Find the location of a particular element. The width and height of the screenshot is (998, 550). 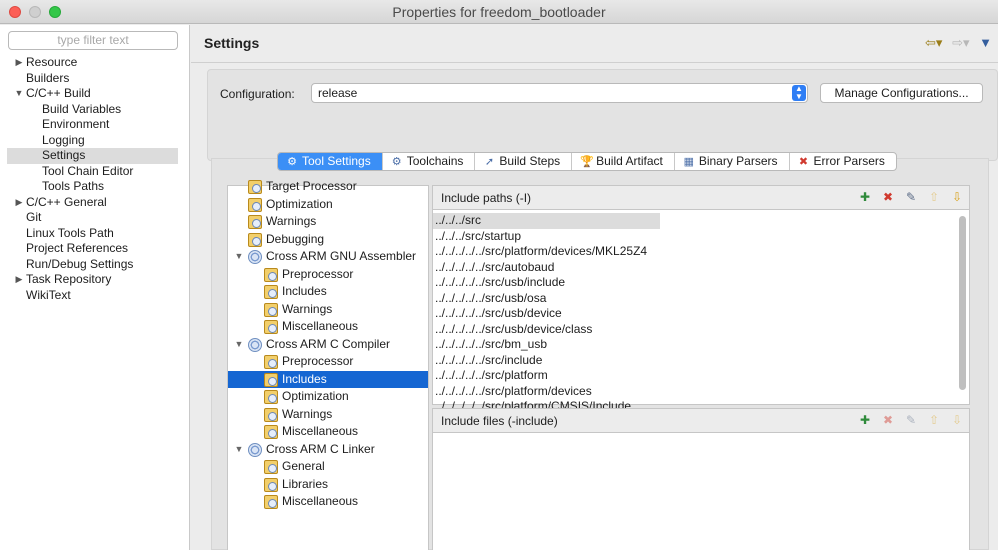

nav-item: Linux Tools Path is located at coordinates (95, 234).